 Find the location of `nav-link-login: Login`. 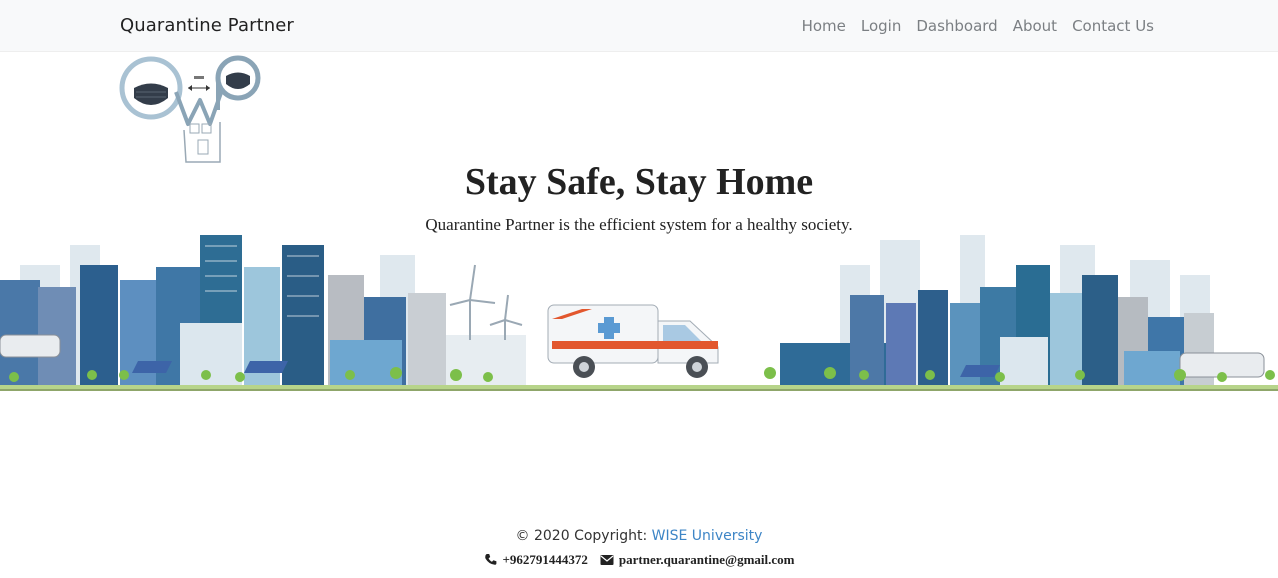

nav-link-login: Login is located at coordinates (881, 26).